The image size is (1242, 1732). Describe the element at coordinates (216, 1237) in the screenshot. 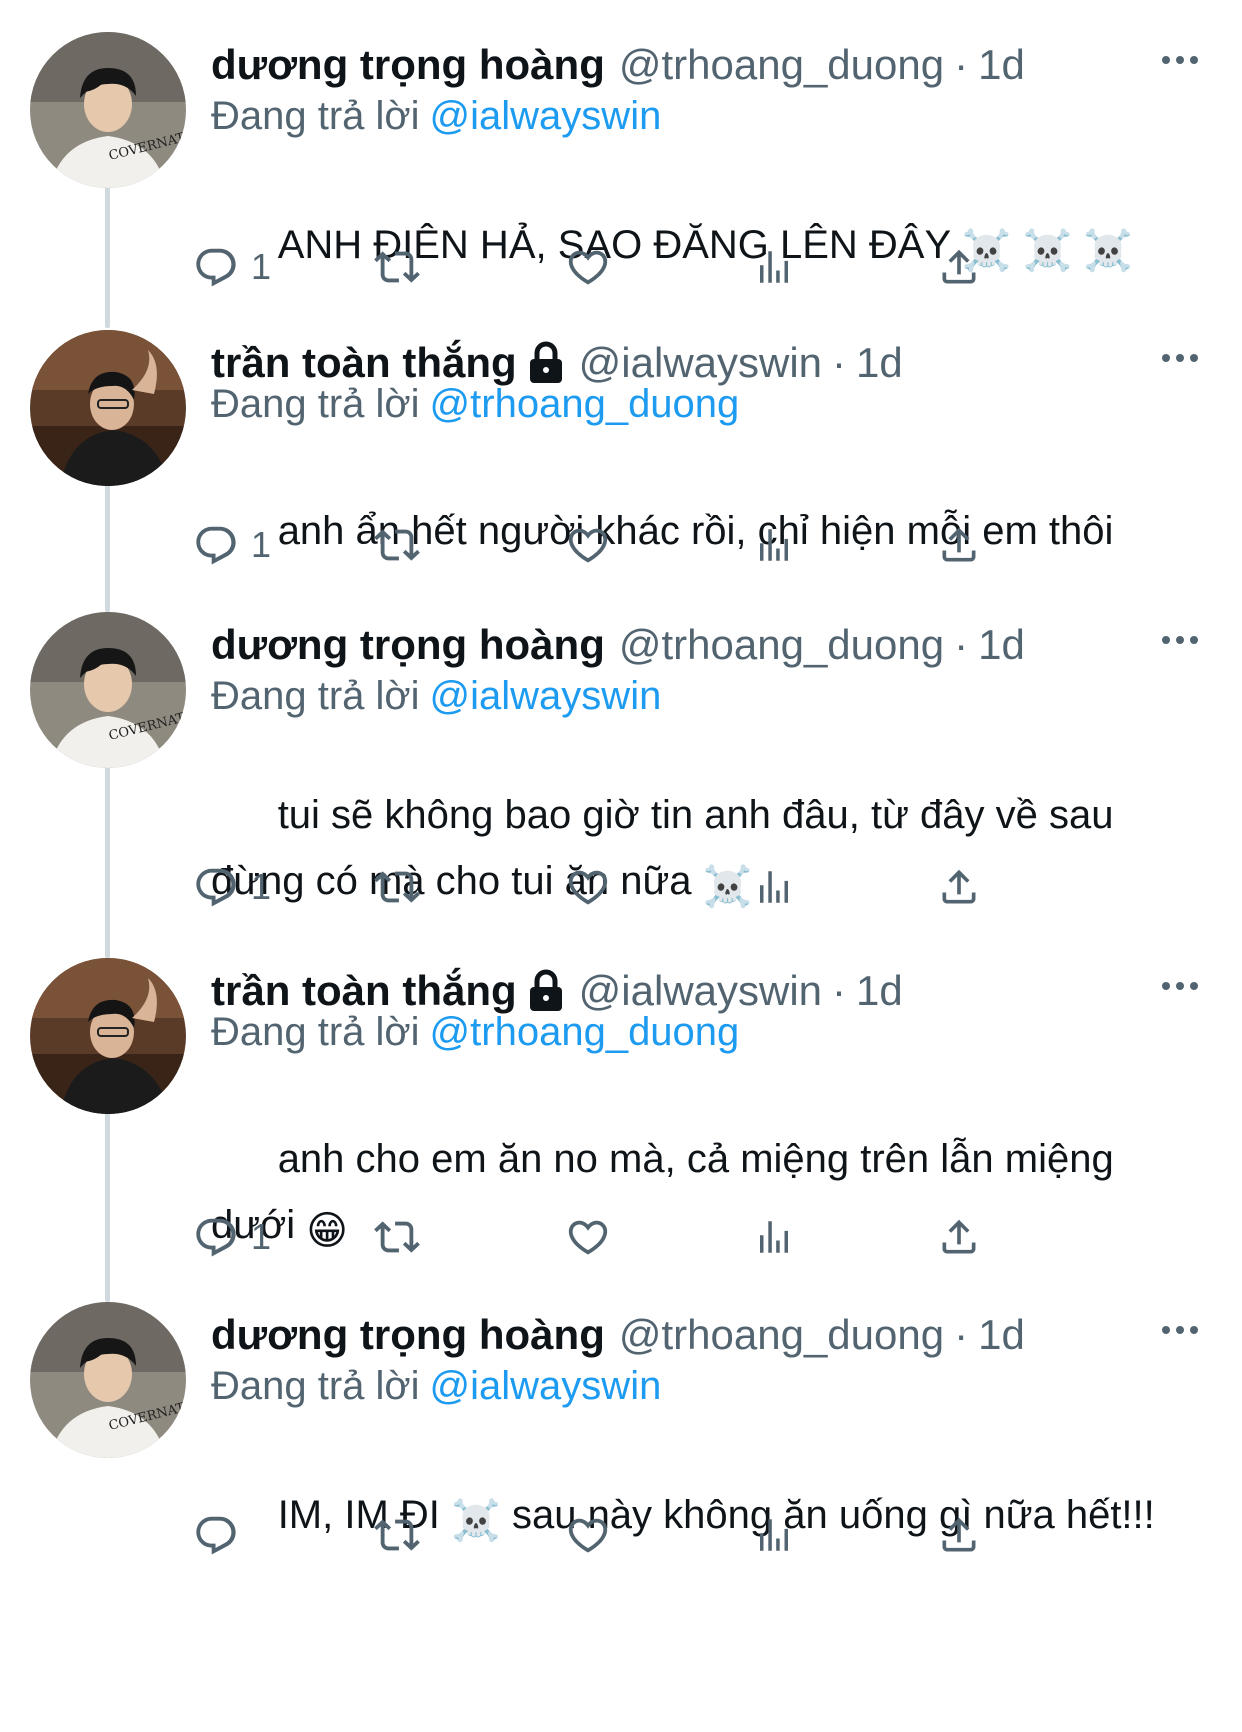

I see `reply-icon` at that location.